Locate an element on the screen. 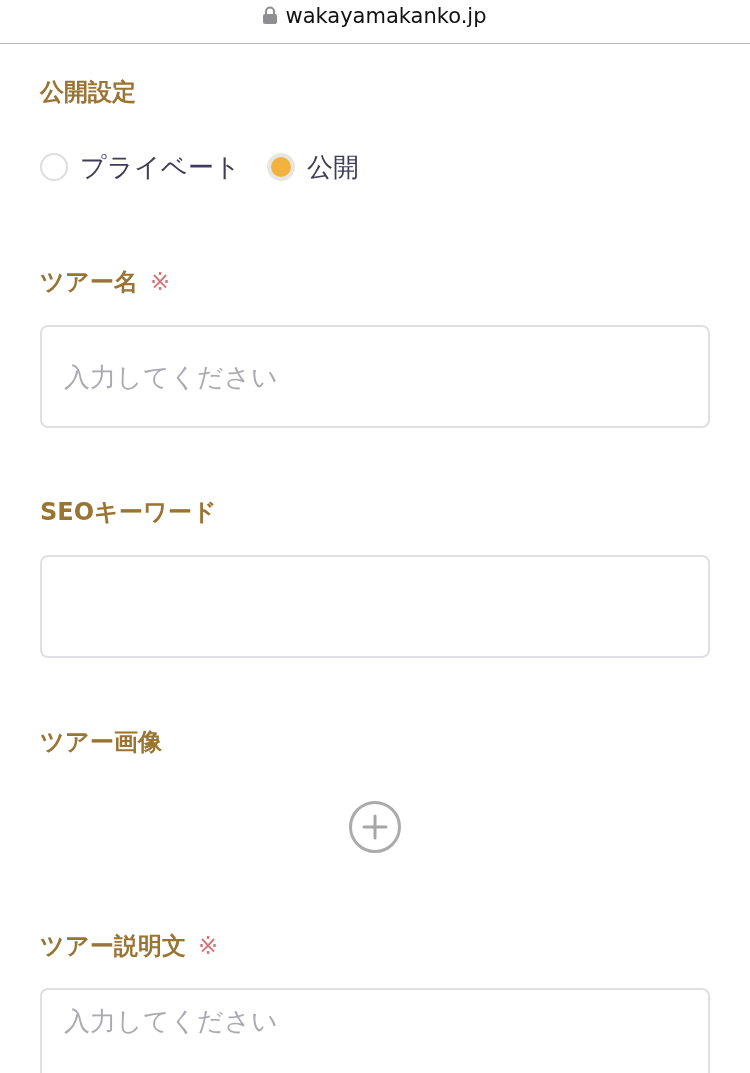 The image size is (750, 1073). field-label: ツアー説明文 is located at coordinates (113, 946).